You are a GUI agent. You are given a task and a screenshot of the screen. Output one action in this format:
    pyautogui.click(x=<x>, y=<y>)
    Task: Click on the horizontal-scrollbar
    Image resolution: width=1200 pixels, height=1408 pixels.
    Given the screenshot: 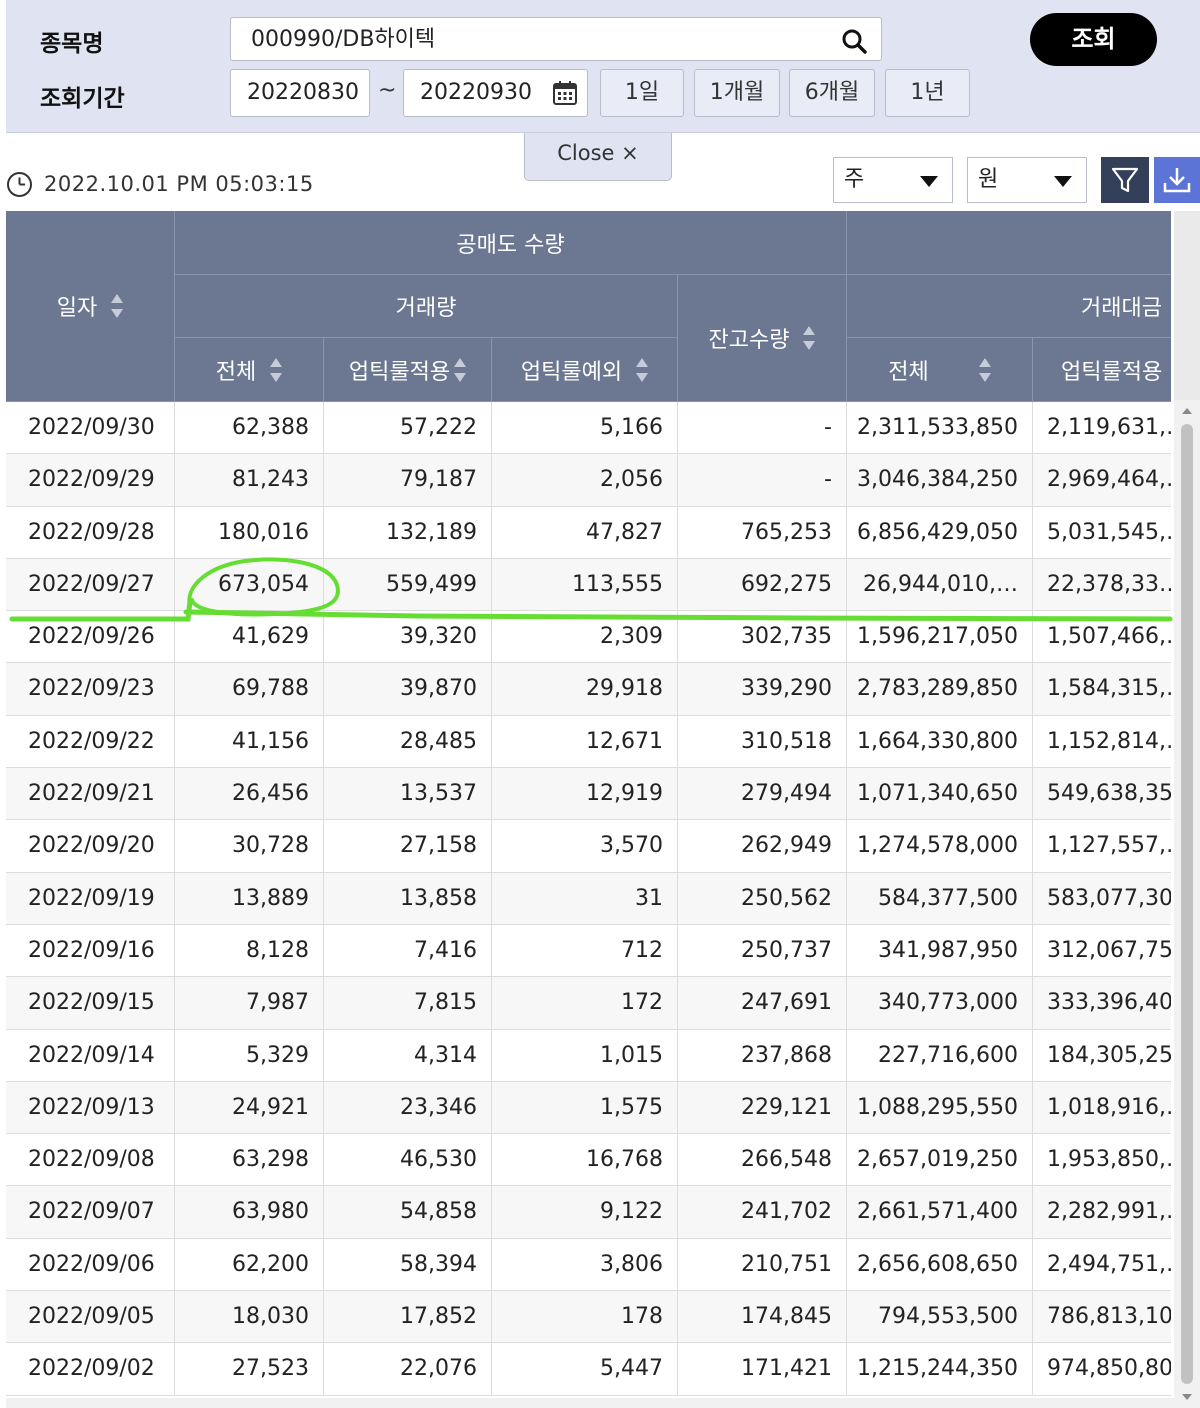 What is the action you would take?
    pyautogui.click(x=590, y=1403)
    